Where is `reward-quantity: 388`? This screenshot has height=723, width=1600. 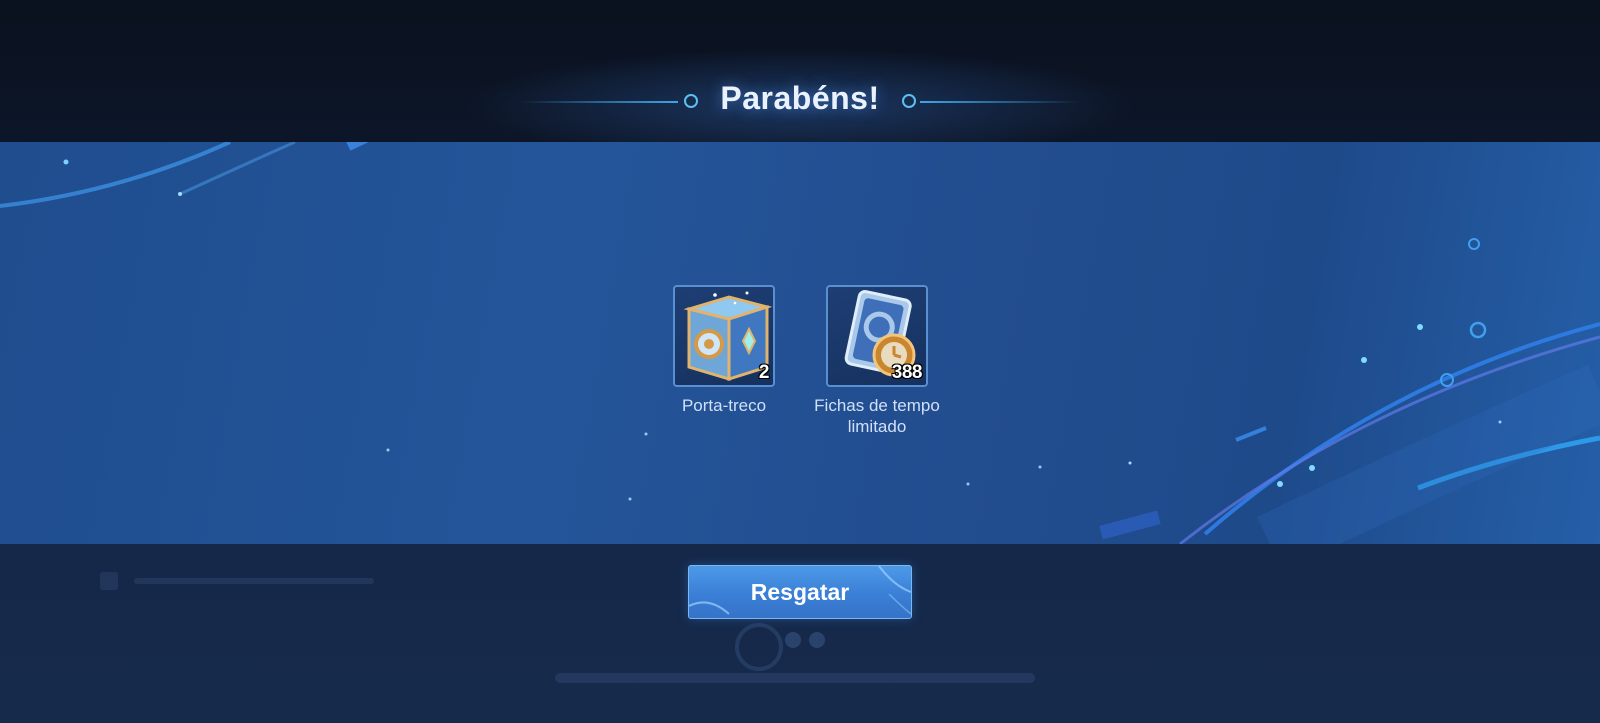
reward-quantity: 388 is located at coordinates (907, 372).